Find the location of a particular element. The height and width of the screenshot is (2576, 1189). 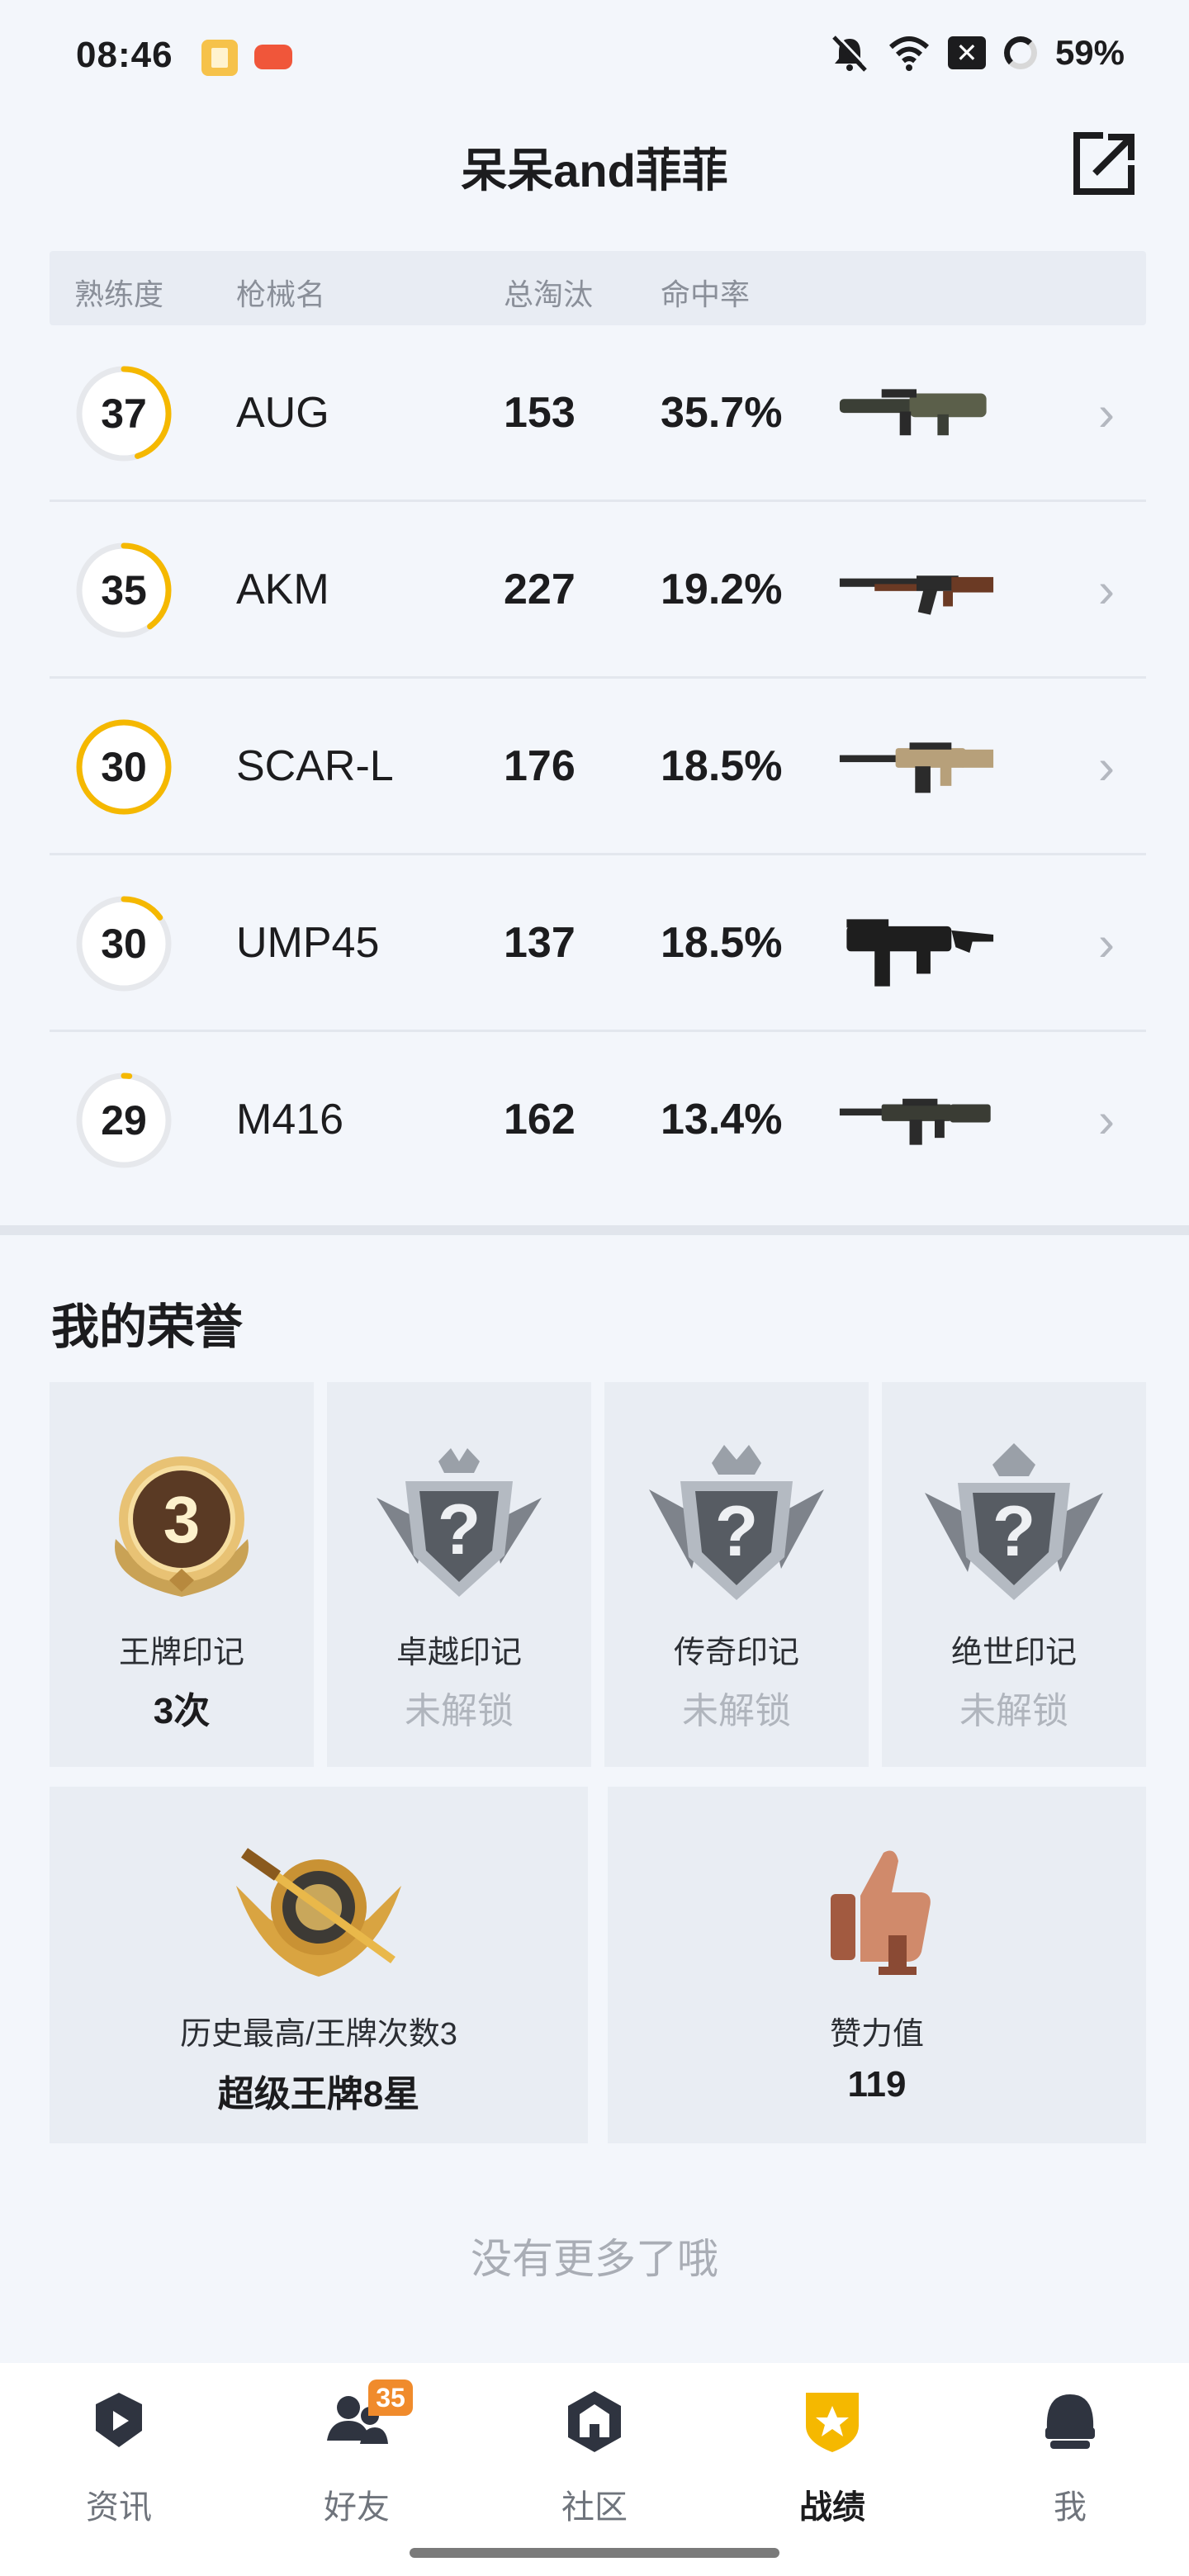

weapon-hit-rate: 19.2% is located at coordinates (722, 589).